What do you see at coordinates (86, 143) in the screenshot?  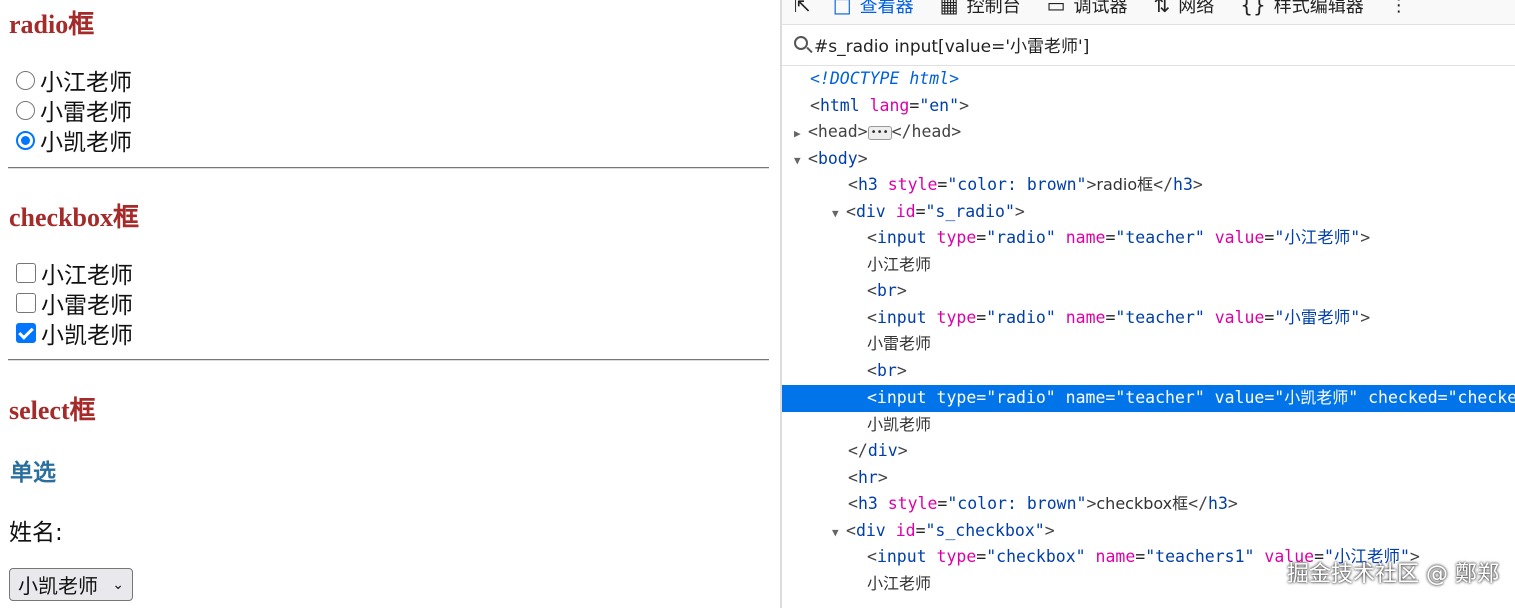 I see `radio-label: 小凯老师` at bounding box center [86, 143].